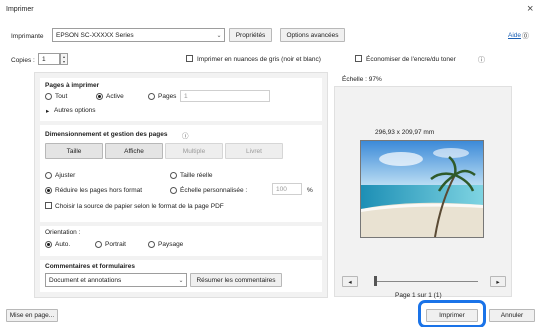  Describe the element at coordinates (23, 60) in the screenshot. I see `copies-label: Copies :` at that location.